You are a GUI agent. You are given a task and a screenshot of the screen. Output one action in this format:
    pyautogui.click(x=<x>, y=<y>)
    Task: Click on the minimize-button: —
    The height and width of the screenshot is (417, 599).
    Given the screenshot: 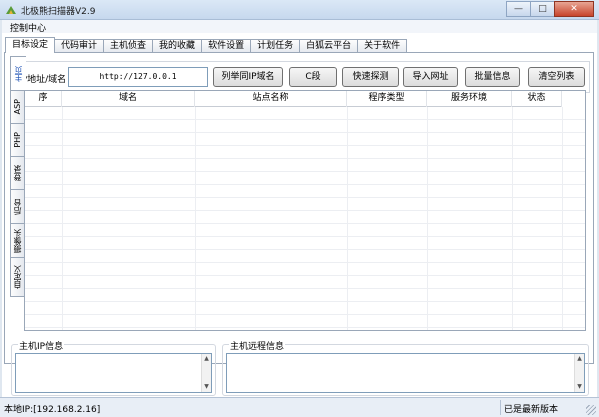 What is the action you would take?
    pyautogui.click(x=518, y=9)
    